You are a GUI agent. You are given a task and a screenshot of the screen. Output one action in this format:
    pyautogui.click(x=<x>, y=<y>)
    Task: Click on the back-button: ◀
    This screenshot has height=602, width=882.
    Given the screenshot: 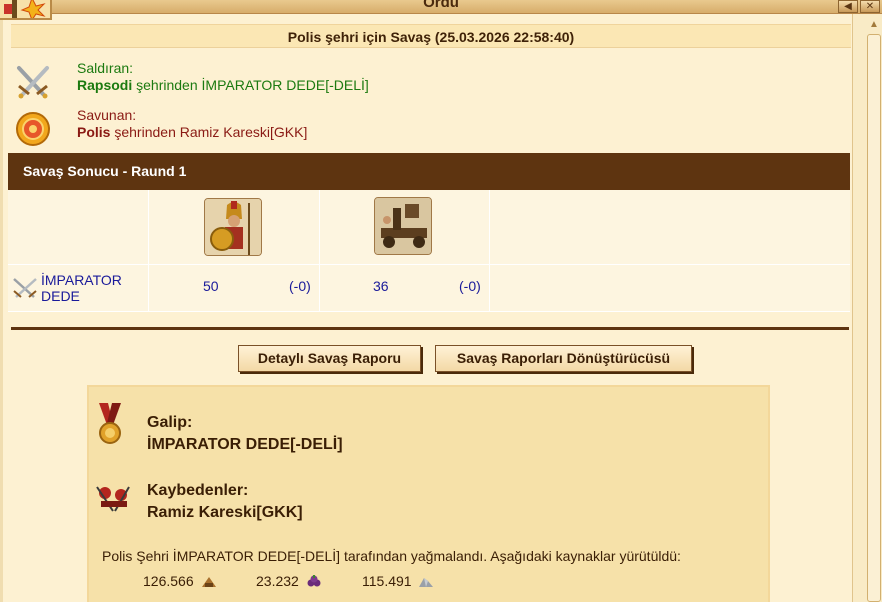 What is the action you would take?
    pyautogui.click(x=848, y=6)
    